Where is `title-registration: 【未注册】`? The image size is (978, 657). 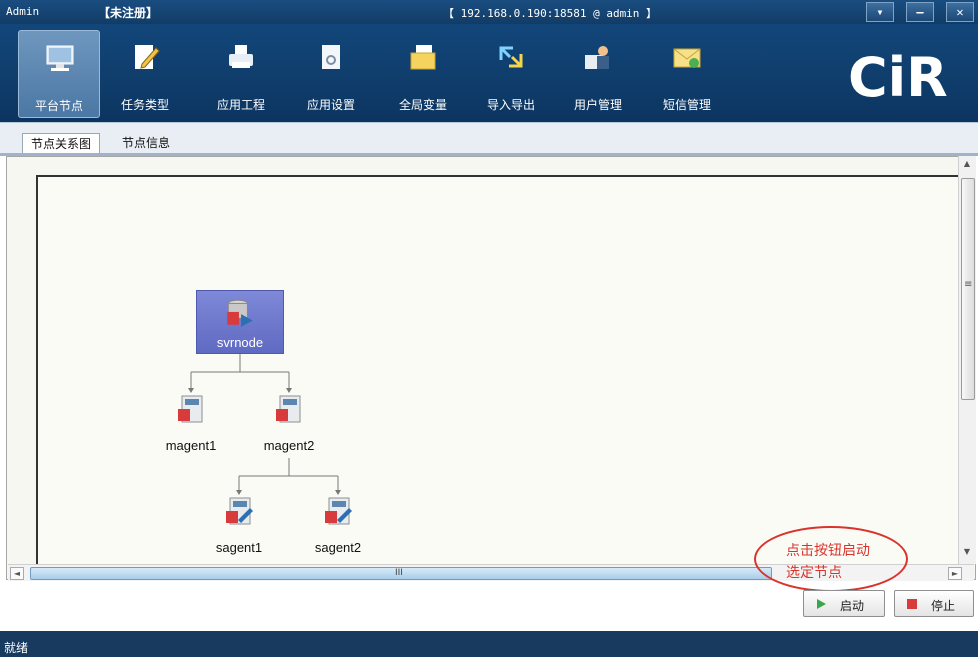 title-registration: 【未注册】 is located at coordinates (128, 13).